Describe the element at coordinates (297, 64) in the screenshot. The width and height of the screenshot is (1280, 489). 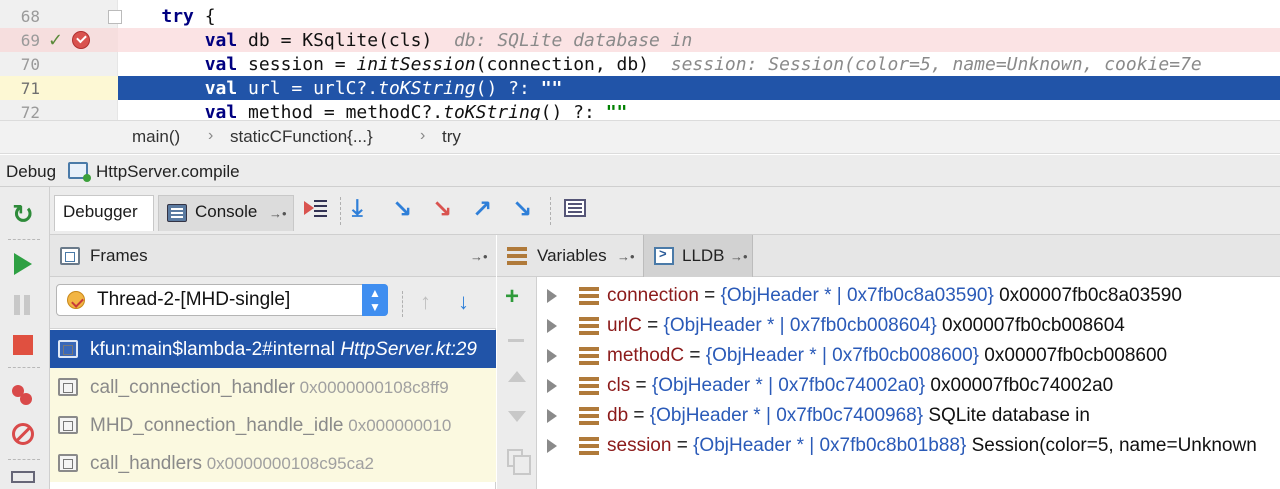
I see `code-token: session =` at that location.